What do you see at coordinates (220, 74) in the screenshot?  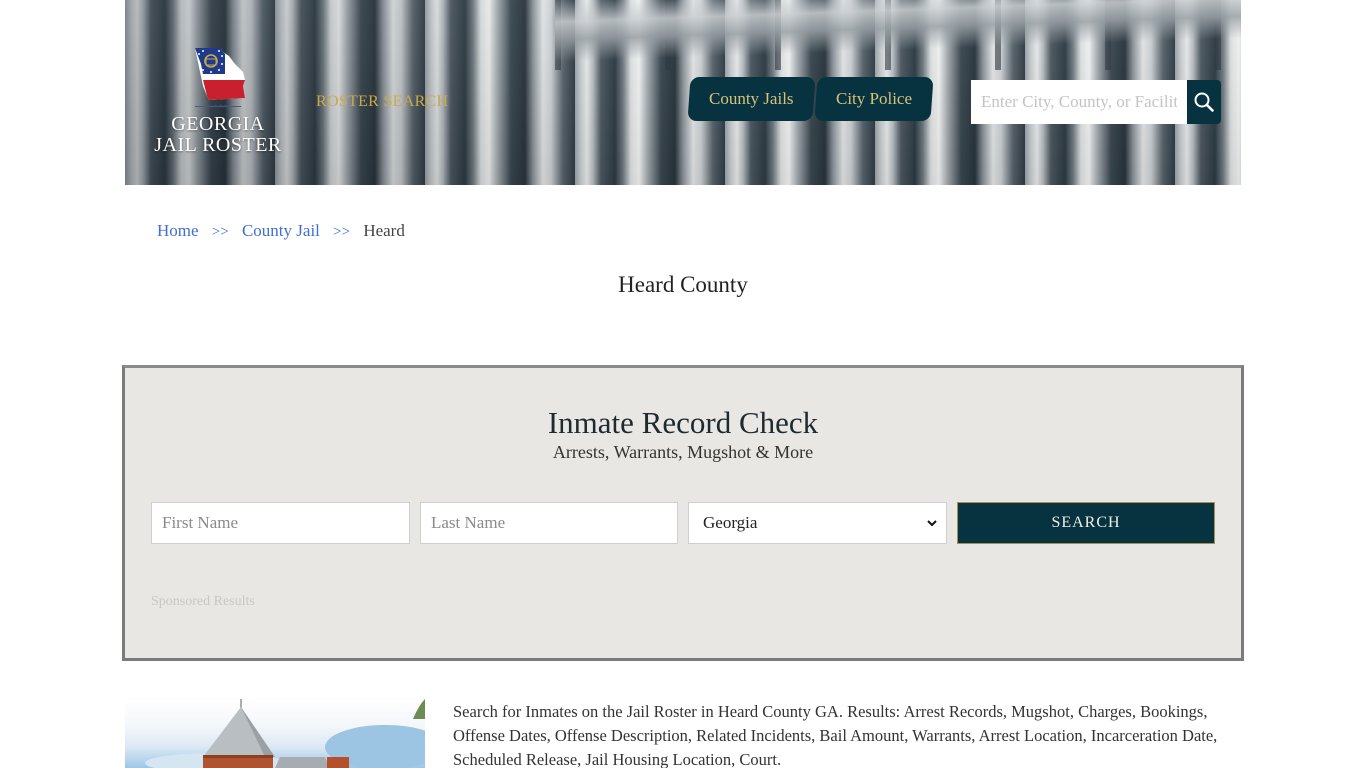 I see `georgia-flag-map-icon` at bounding box center [220, 74].